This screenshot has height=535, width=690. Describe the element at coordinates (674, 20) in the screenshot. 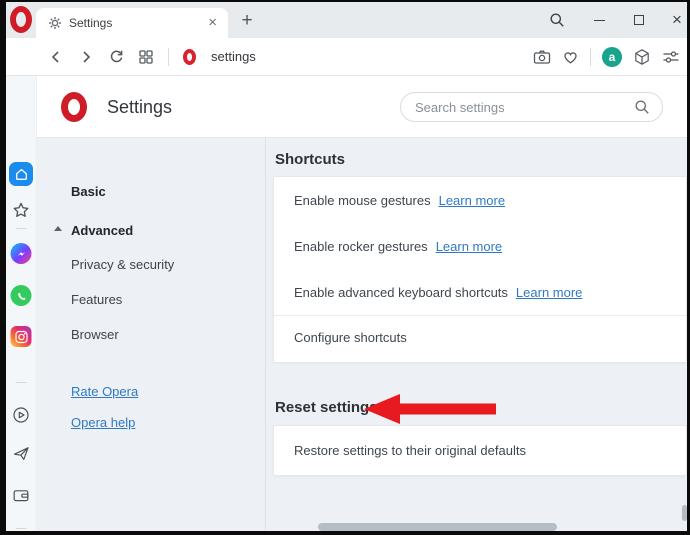

I see `window-close-button: ×` at that location.